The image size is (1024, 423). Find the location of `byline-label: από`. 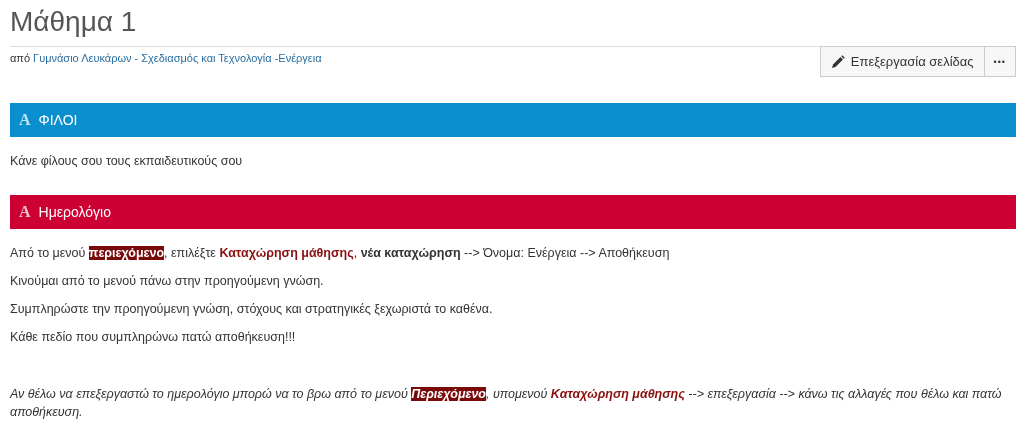

byline-label: από is located at coordinates (20, 58).